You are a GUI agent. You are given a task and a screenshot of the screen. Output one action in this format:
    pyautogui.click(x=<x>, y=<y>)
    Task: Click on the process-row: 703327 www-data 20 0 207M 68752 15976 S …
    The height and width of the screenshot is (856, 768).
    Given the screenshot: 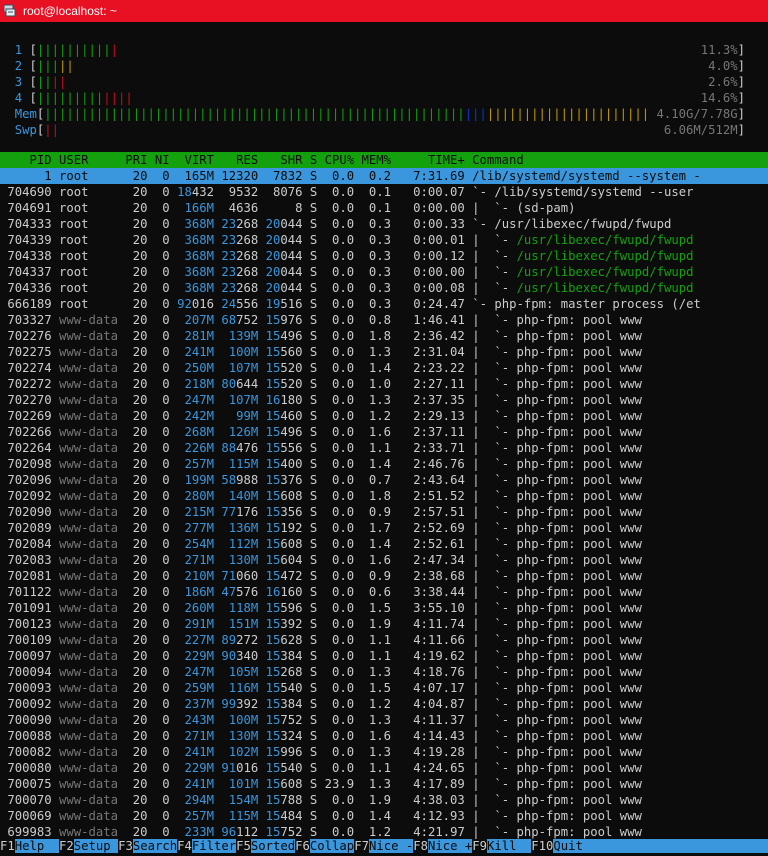 What is the action you would take?
    pyautogui.click(x=384, y=320)
    